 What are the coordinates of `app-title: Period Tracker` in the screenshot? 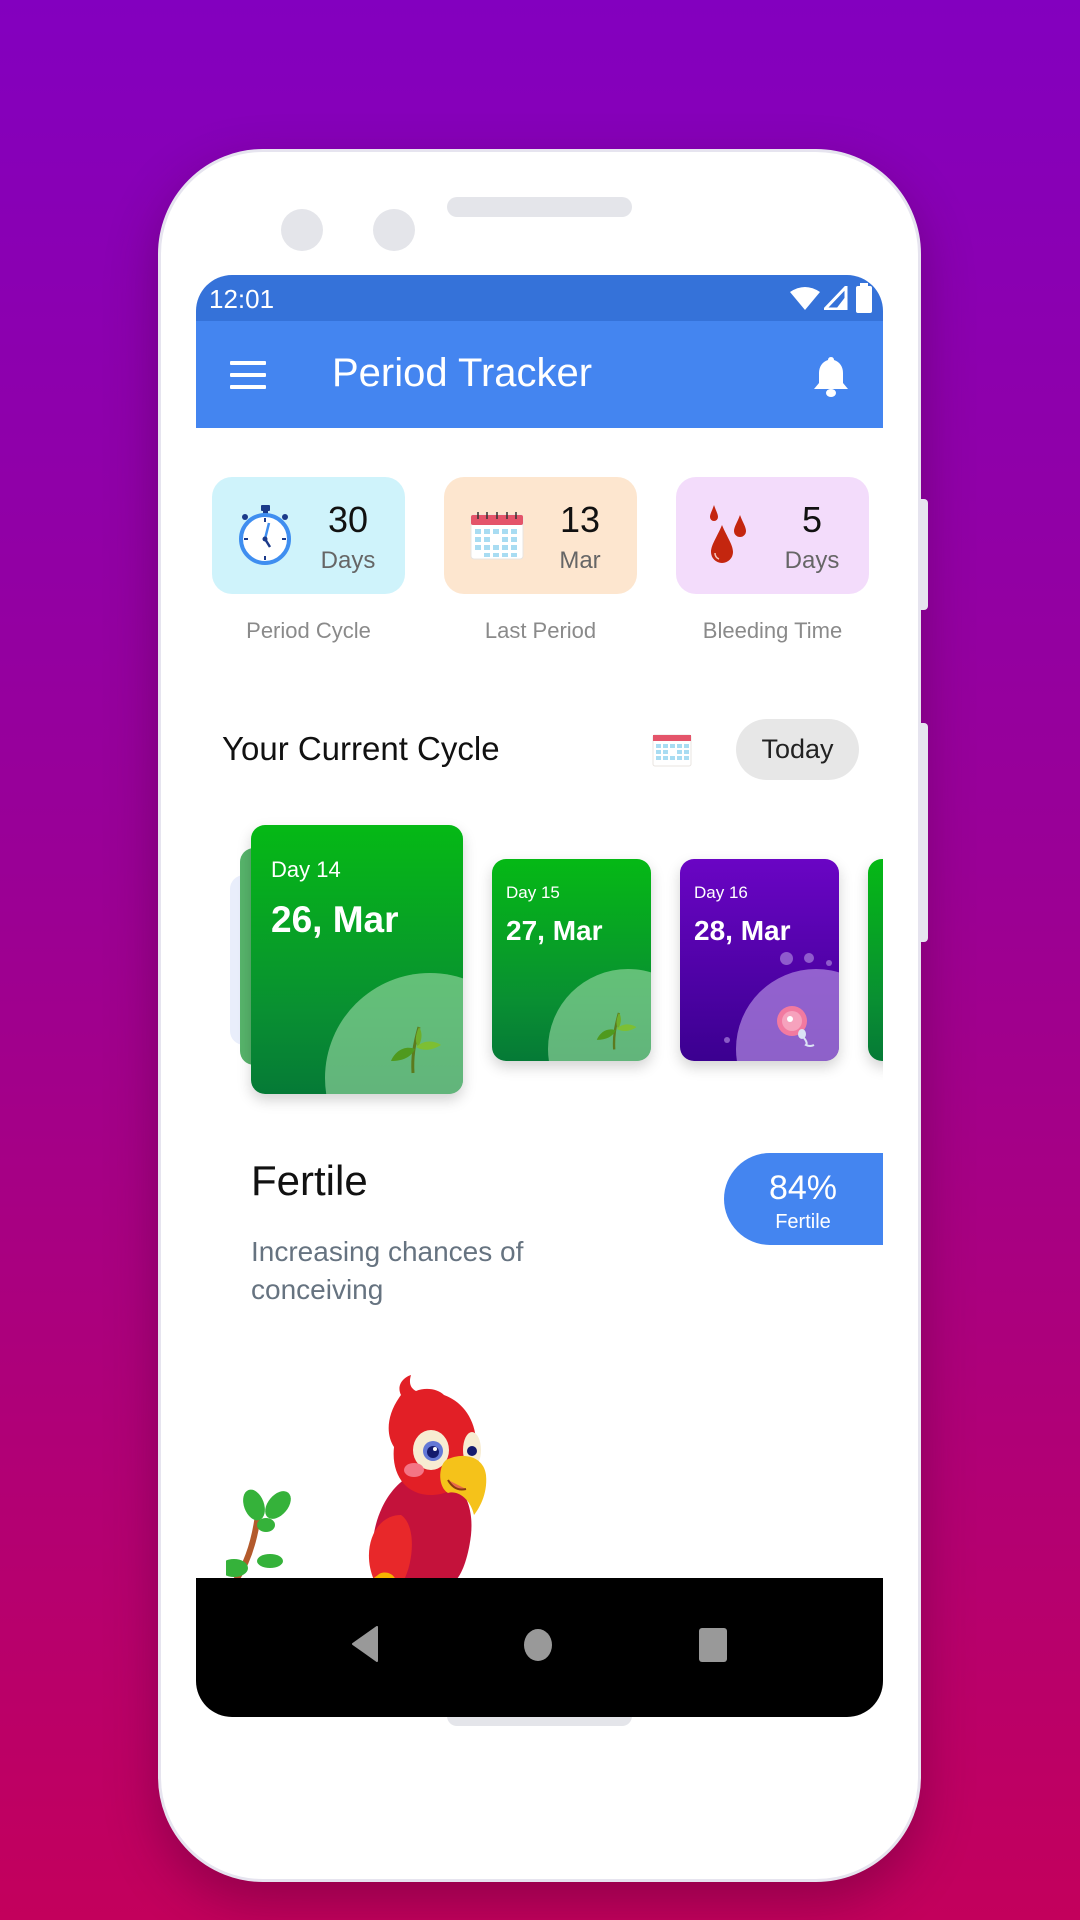 It's located at (462, 373).